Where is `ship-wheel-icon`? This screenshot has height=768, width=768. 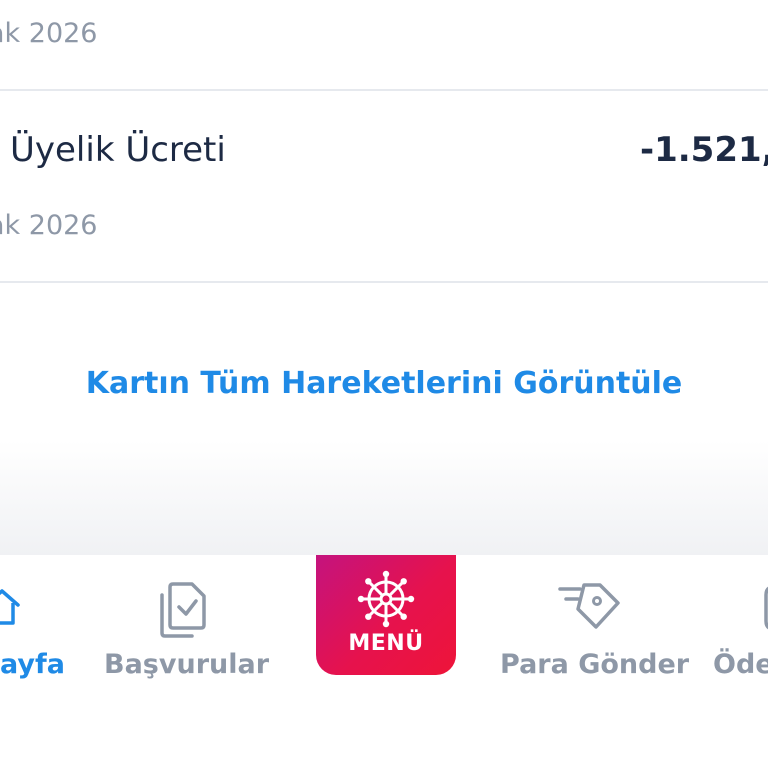 ship-wheel-icon is located at coordinates (386, 599).